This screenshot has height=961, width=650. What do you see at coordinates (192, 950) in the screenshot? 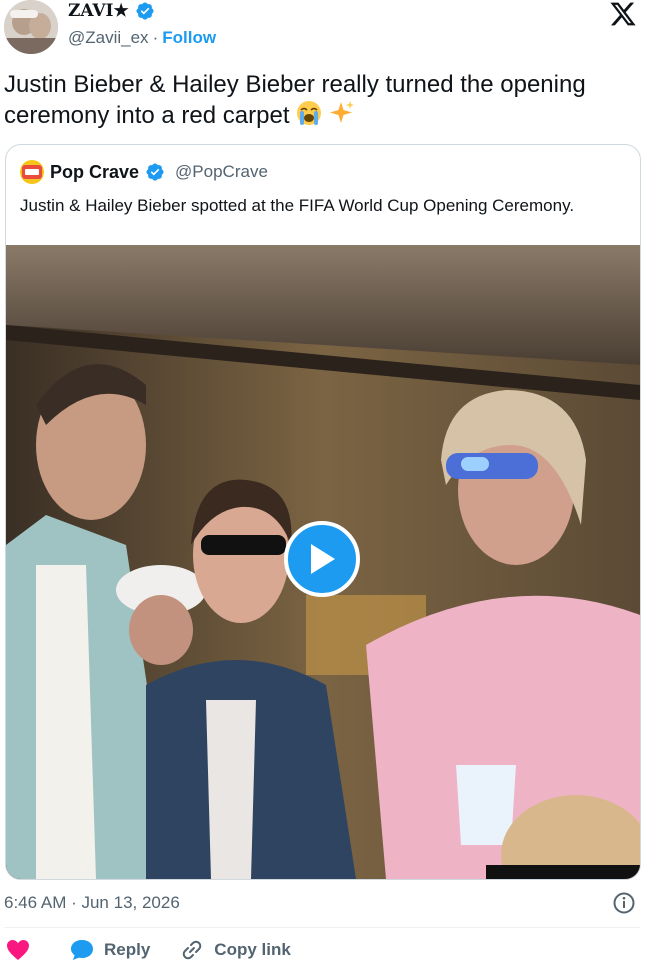
I see `link-icon` at bounding box center [192, 950].